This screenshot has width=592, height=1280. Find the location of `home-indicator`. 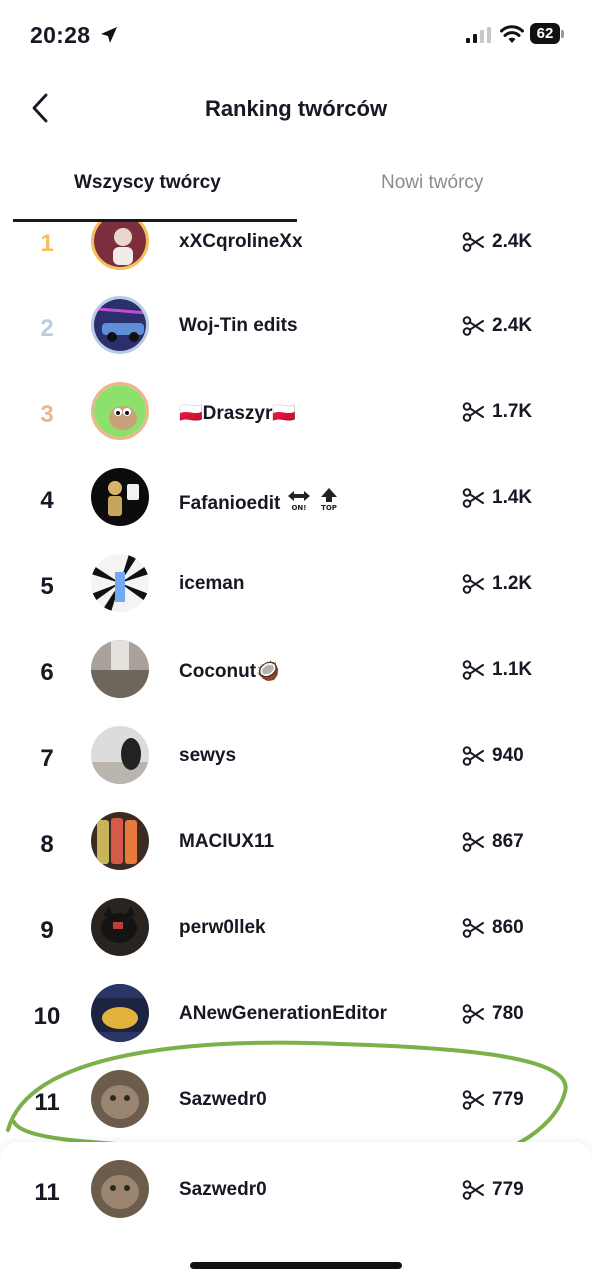

home-indicator is located at coordinates (296, 1265).